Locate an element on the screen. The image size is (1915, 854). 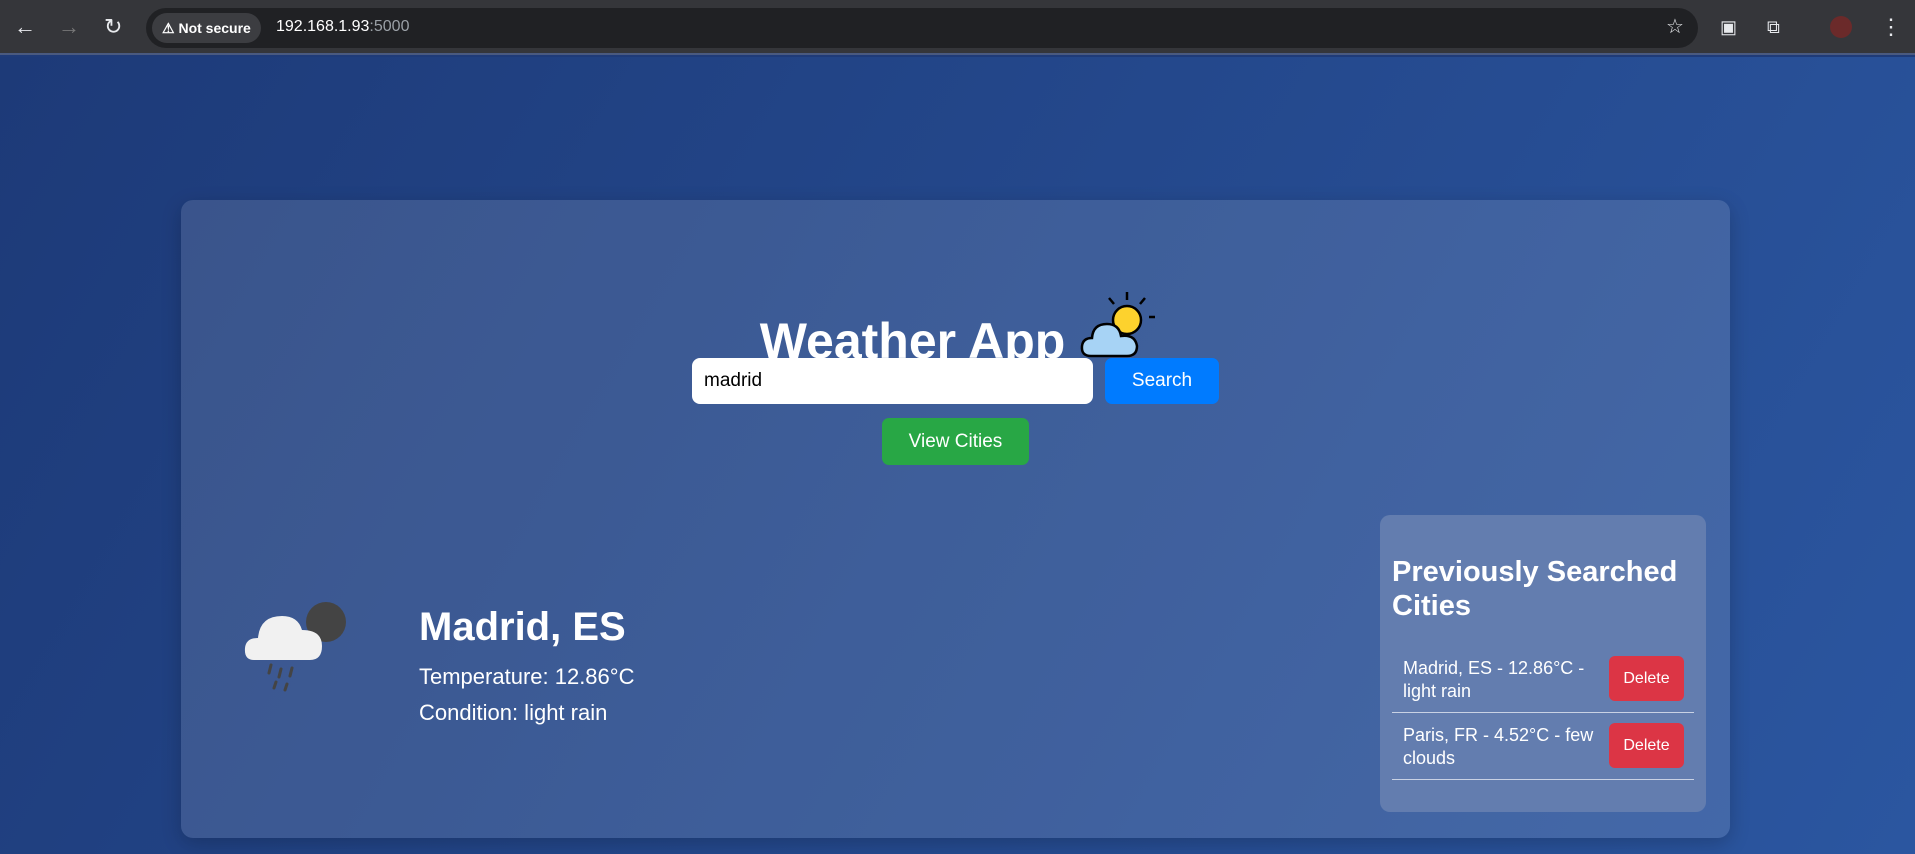
back-icon: ← is located at coordinates (25, 27).